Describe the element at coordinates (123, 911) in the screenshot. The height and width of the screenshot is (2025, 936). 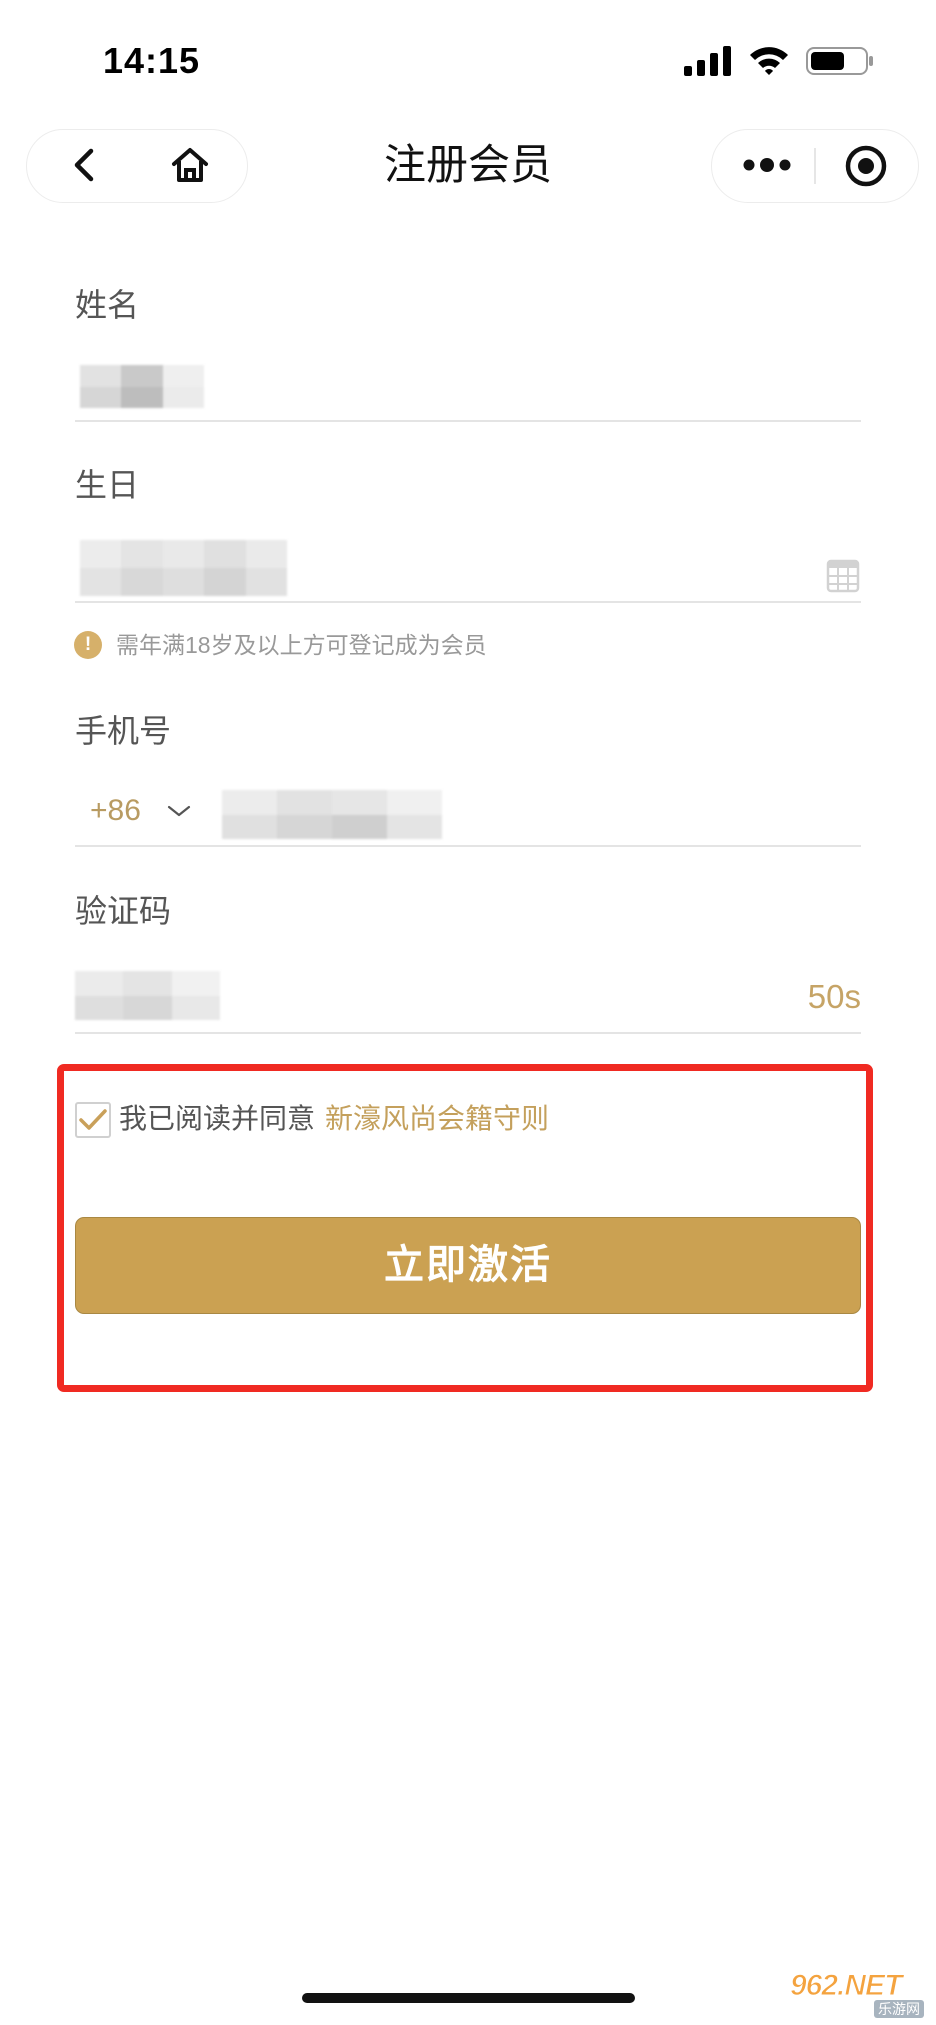
I see `code-label: 验证码` at that location.